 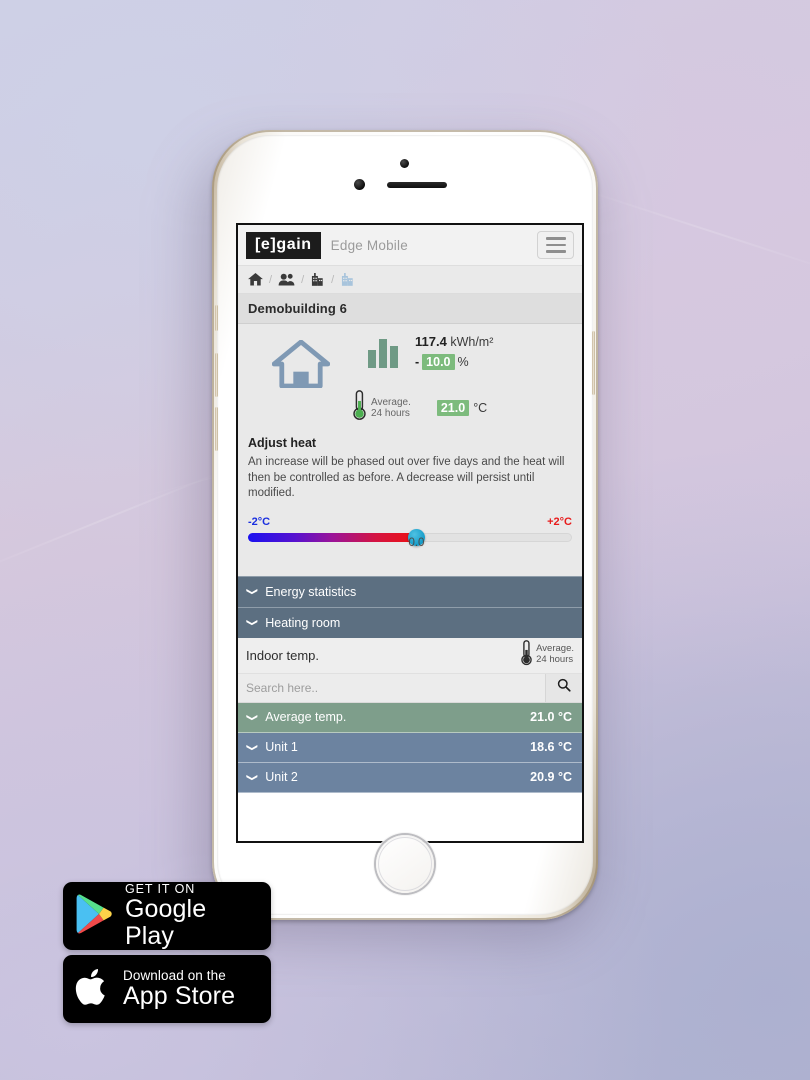 What do you see at coordinates (438, 362) in the screenshot?
I see `change-value: 10.0` at bounding box center [438, 362].